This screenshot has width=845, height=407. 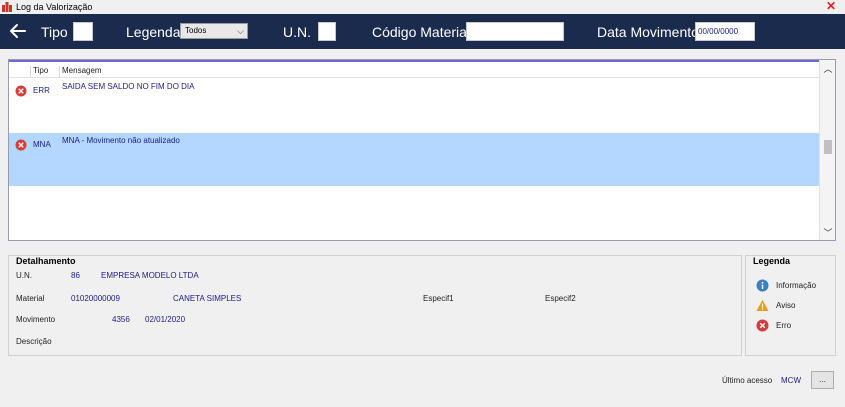 I want to click on window-title: Log da Valorização, so click(x=54, y=7).